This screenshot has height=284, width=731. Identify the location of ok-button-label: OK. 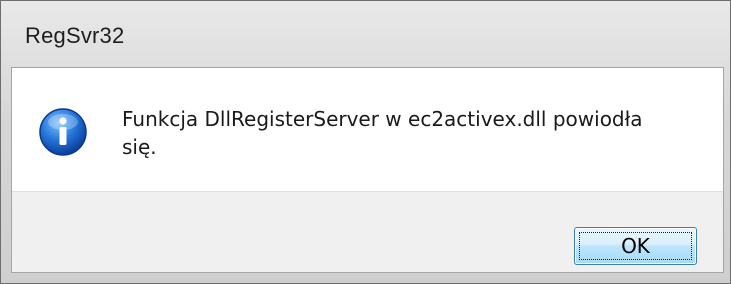
(635, 246).